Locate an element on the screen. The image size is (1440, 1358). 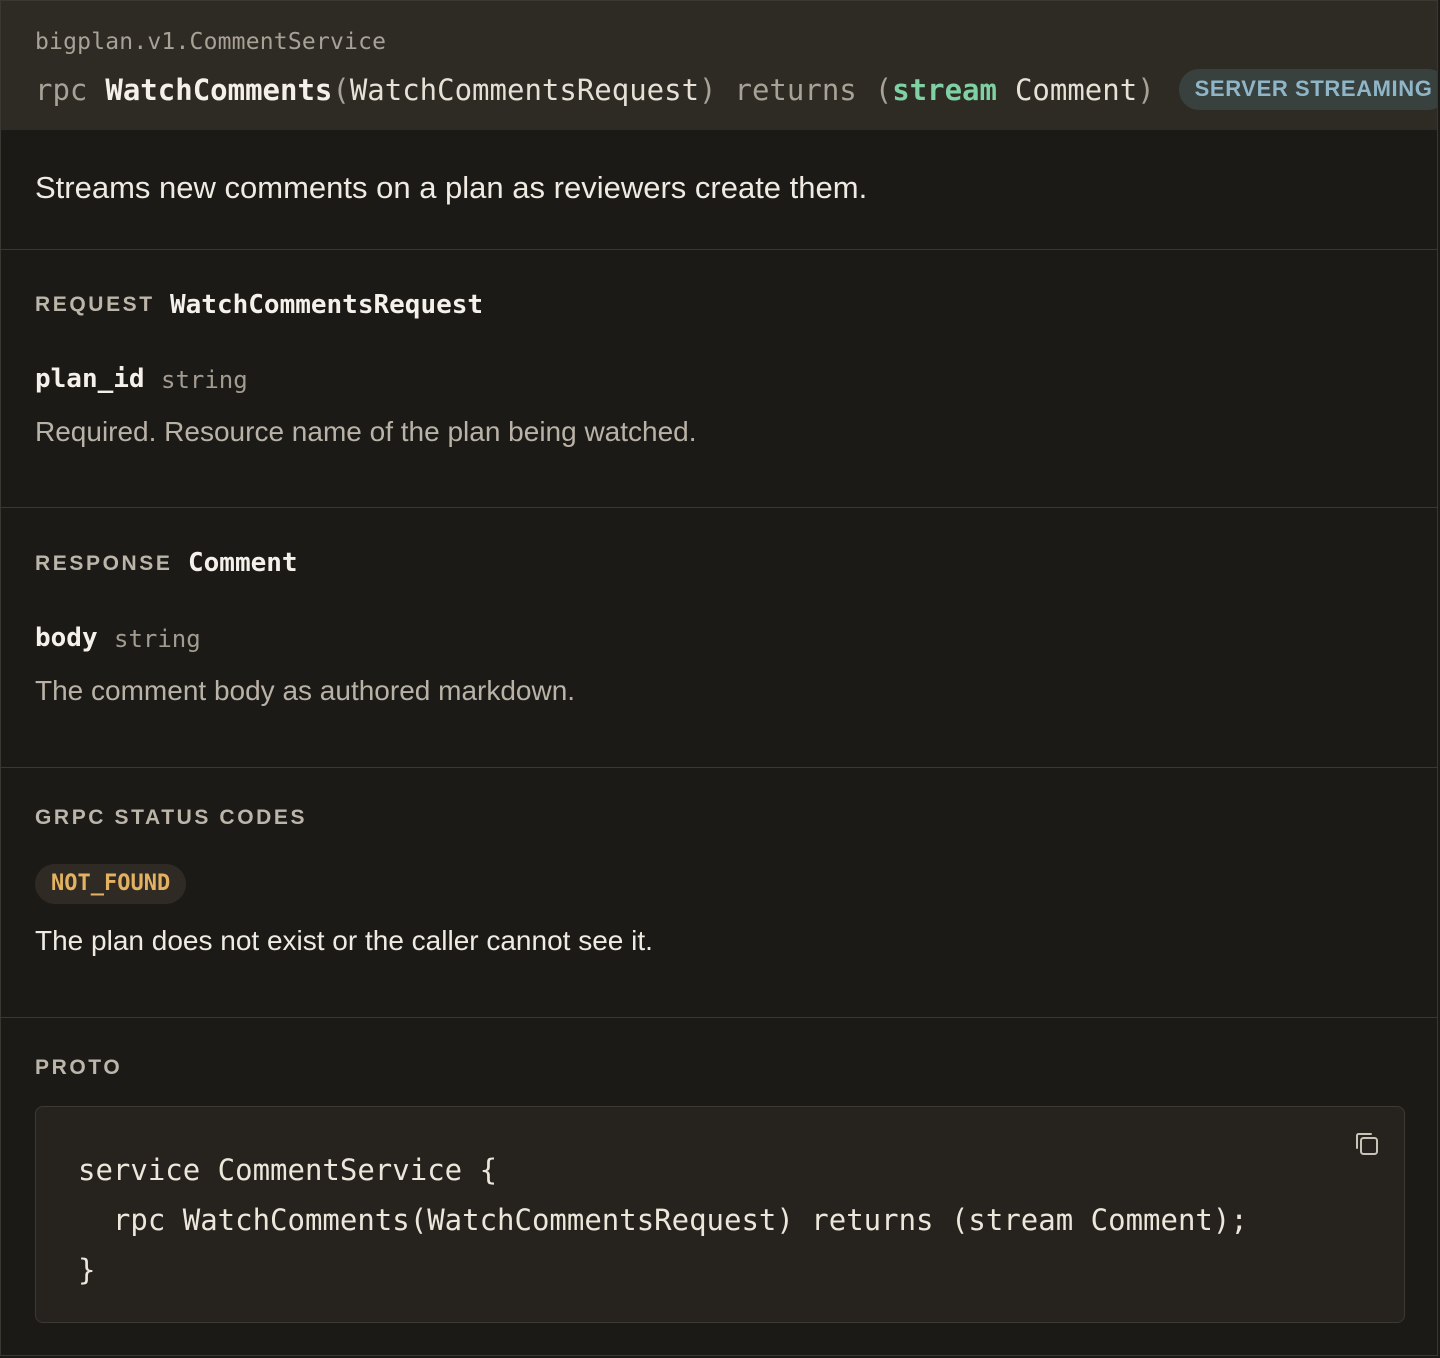
response-type-ref: Comment is located at coordinates (1076, 90).